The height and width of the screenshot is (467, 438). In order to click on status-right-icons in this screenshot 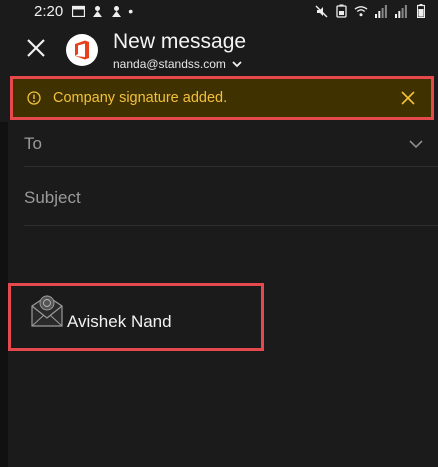, I will do `click(371, 11)`.